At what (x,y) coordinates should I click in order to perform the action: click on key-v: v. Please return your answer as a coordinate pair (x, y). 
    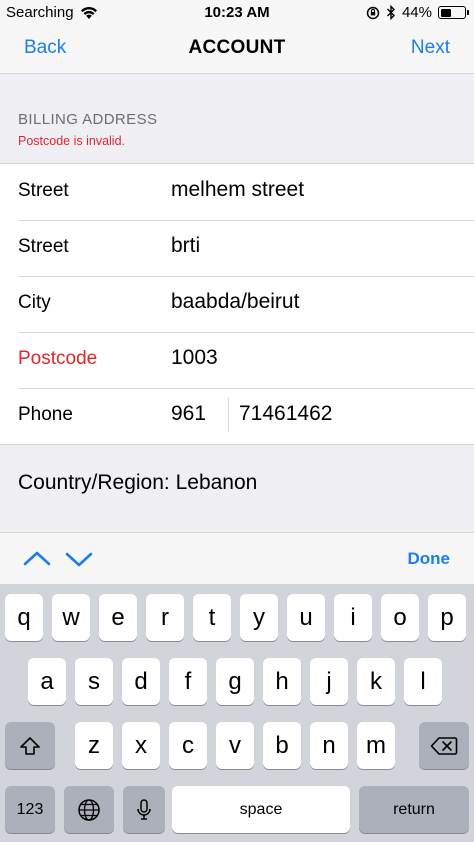
    Looking at the image, I should click on (235, 745).